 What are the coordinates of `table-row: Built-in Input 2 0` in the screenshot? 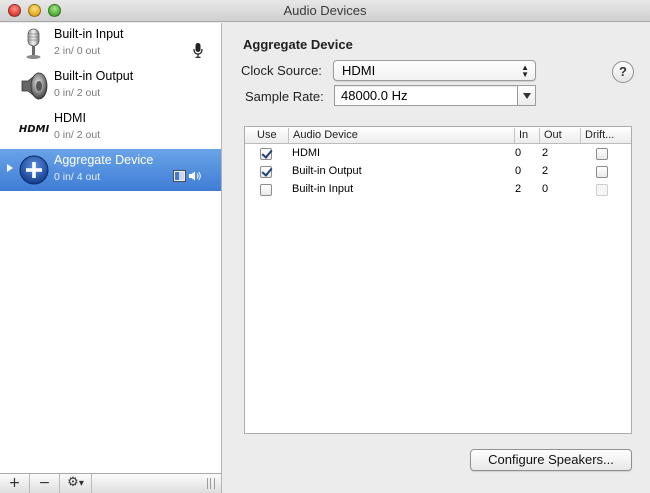 It's located at (438, 190).